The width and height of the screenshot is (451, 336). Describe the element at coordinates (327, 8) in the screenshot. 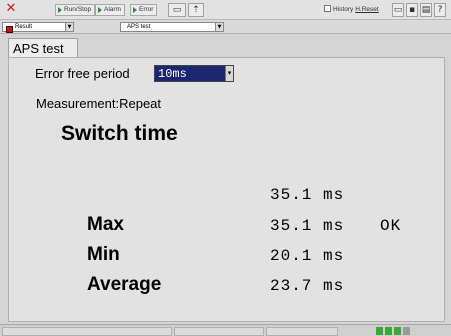

I see `history-checkbox` at that location.